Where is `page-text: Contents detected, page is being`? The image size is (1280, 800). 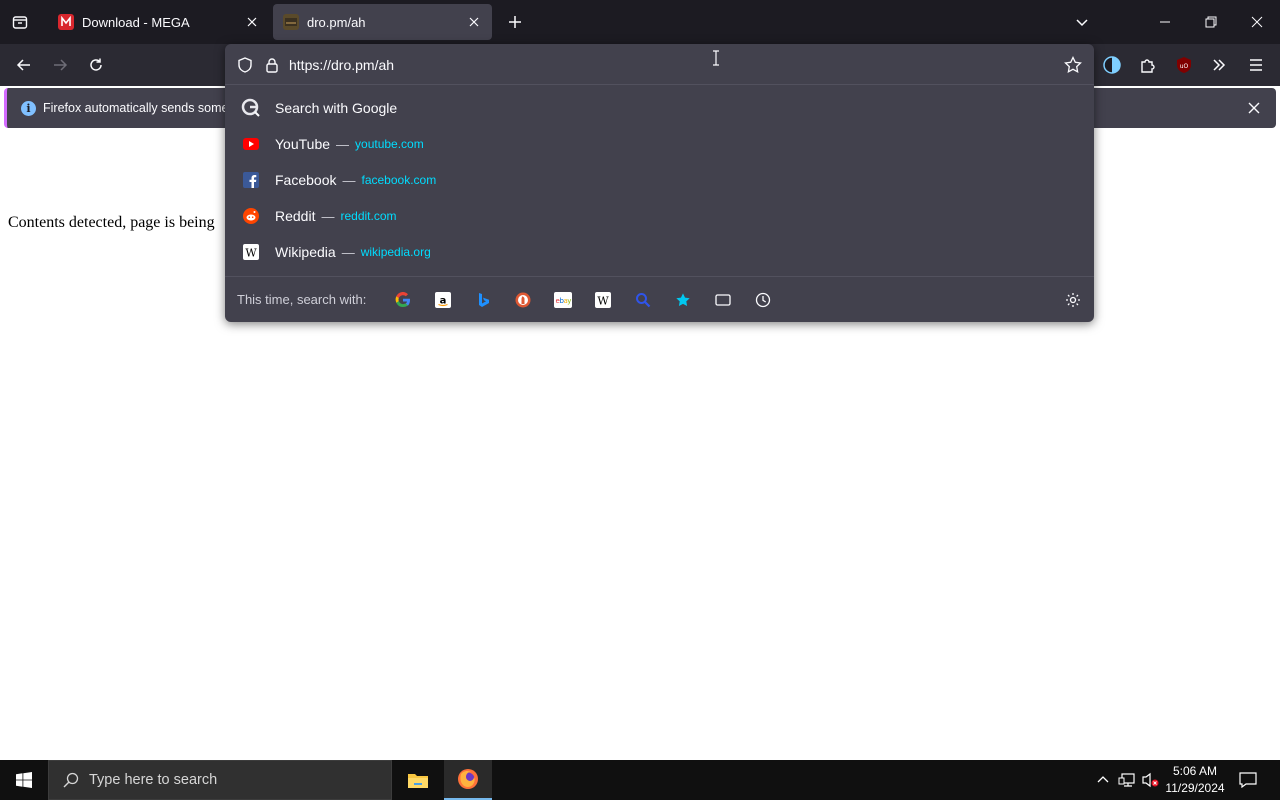 page-text: Contents detected, page is being is located at coordinates (111, 222).